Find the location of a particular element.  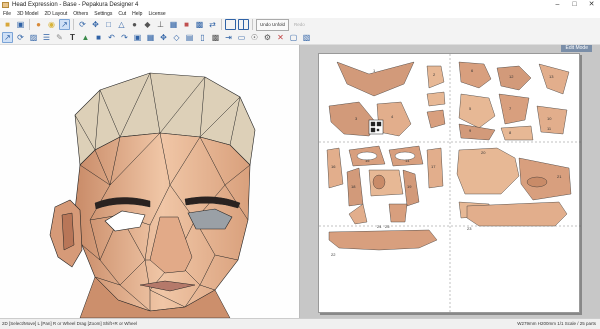

rotate-part-icon: ⟳ is located at coordinates (20, 37).